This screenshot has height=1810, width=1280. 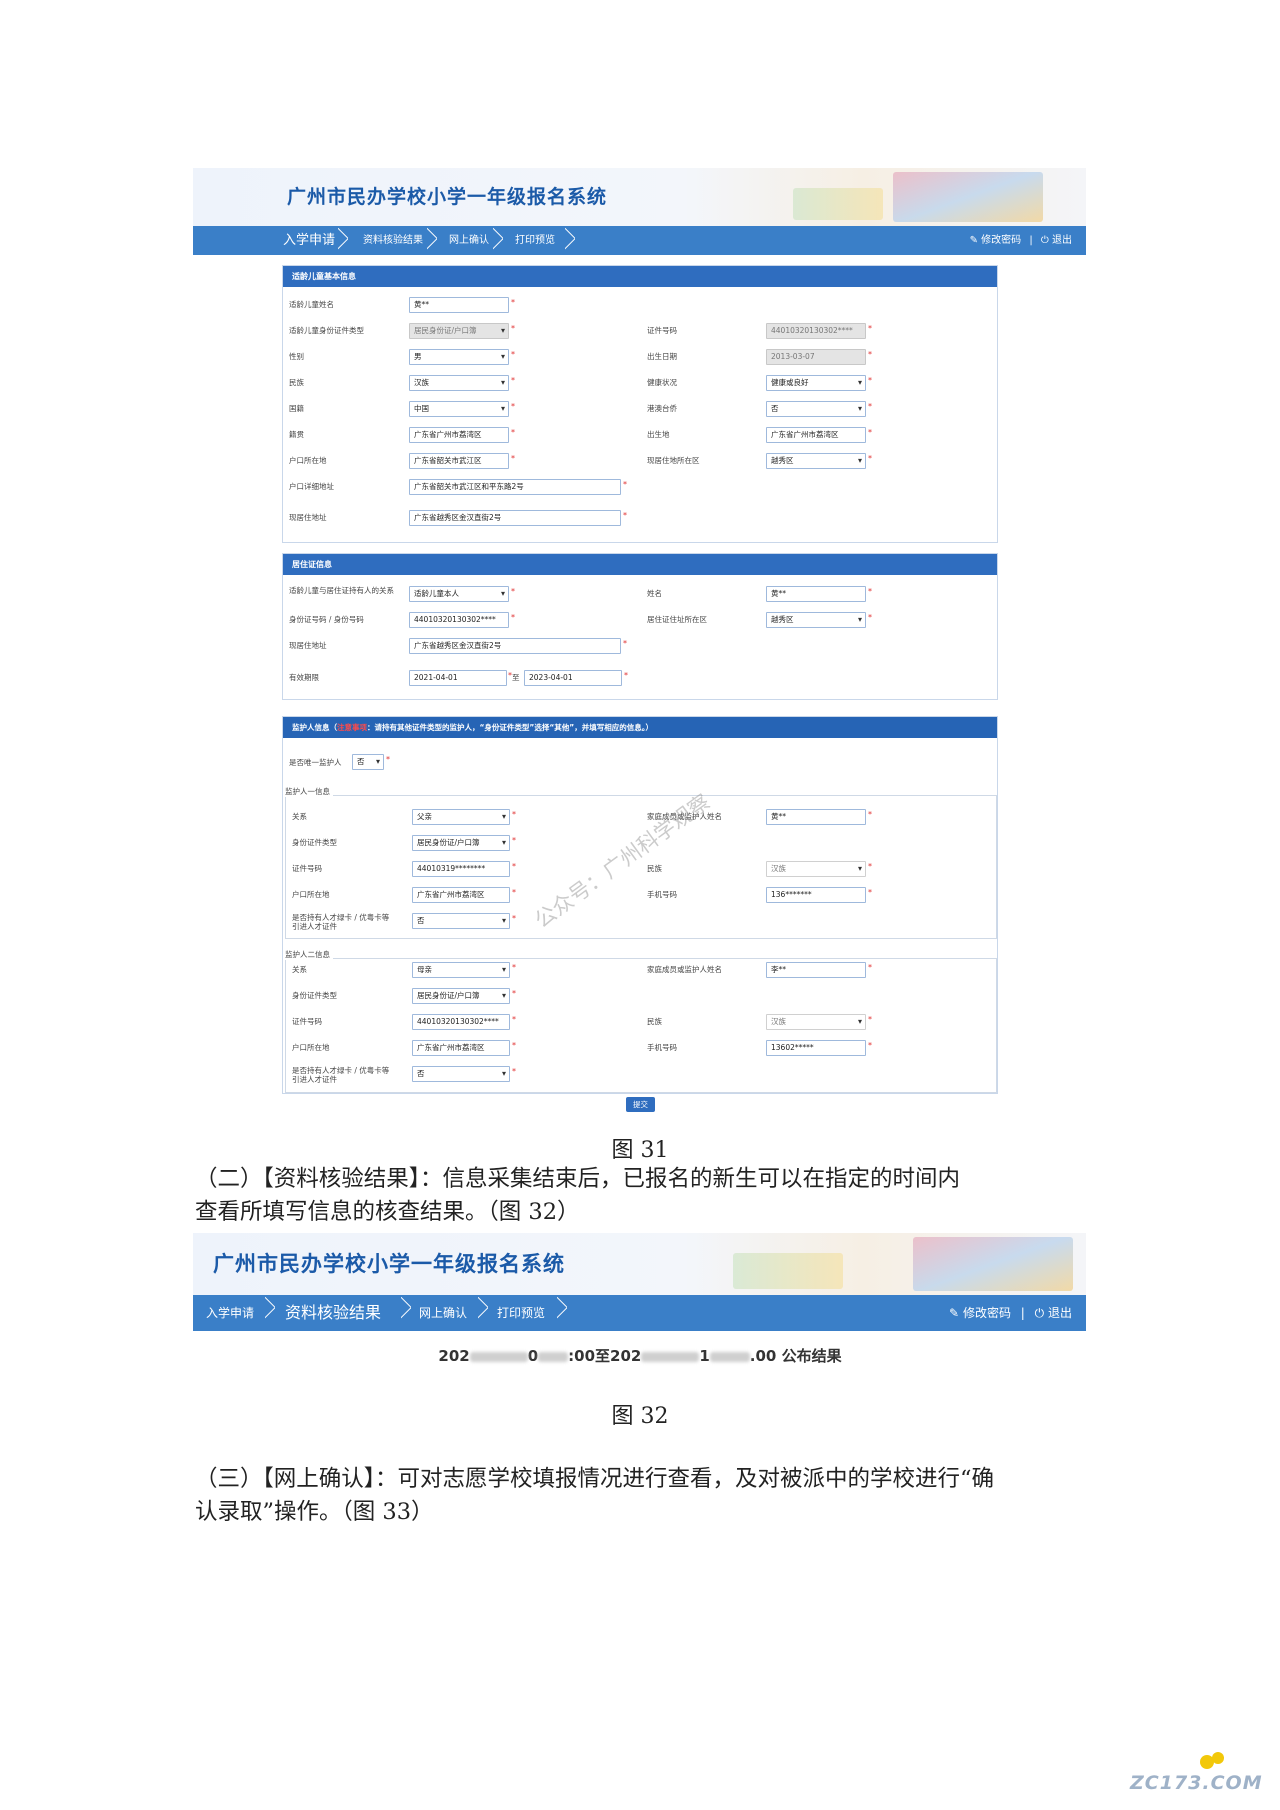 What do you see at coordinates (816, 461) in the screenshot?
I see `residence-district-select: 越秀区` at bounding box center [816, 461].